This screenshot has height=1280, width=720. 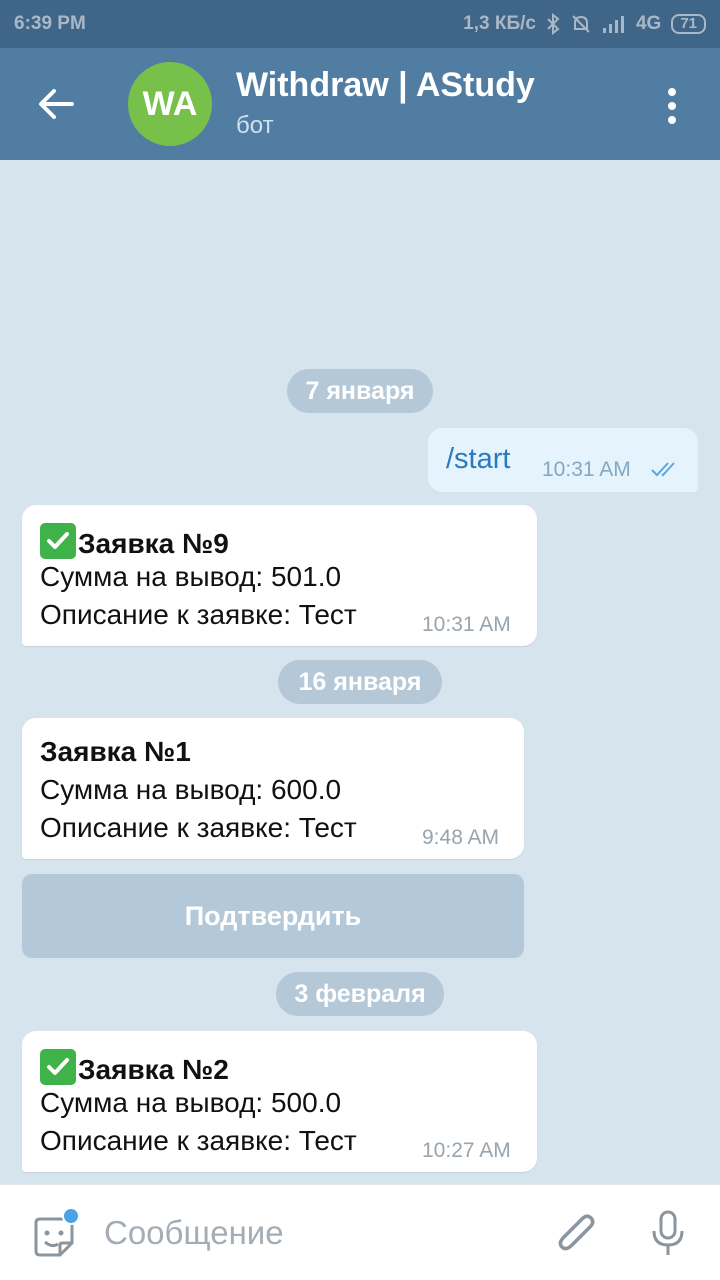 I want to click on message-text: /start, so click(x=478, y=459).